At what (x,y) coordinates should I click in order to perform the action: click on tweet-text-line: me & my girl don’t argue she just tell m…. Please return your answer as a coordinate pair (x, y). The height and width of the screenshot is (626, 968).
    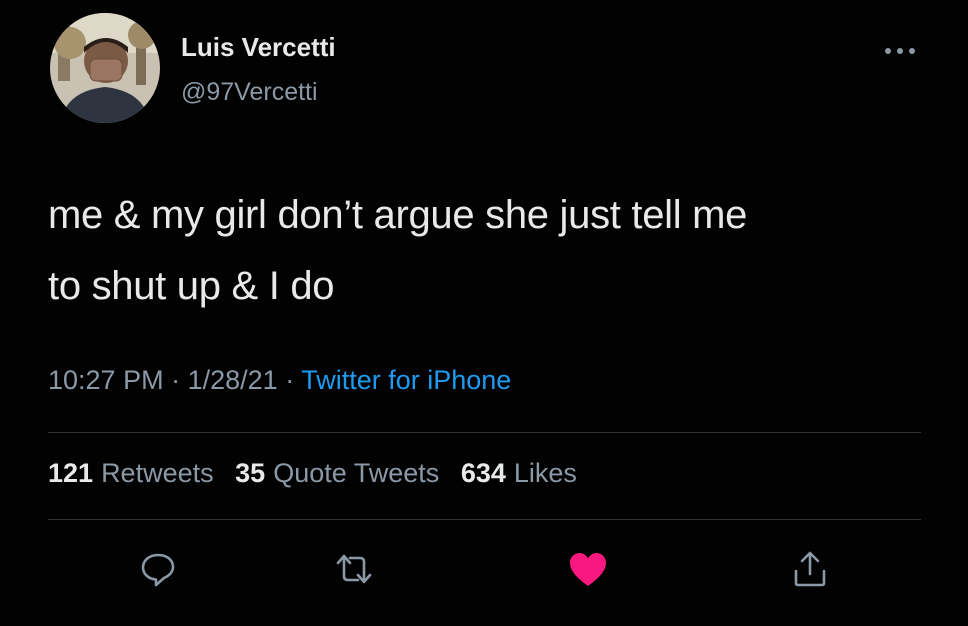
    Looking at the image, I should click on (398, 215).